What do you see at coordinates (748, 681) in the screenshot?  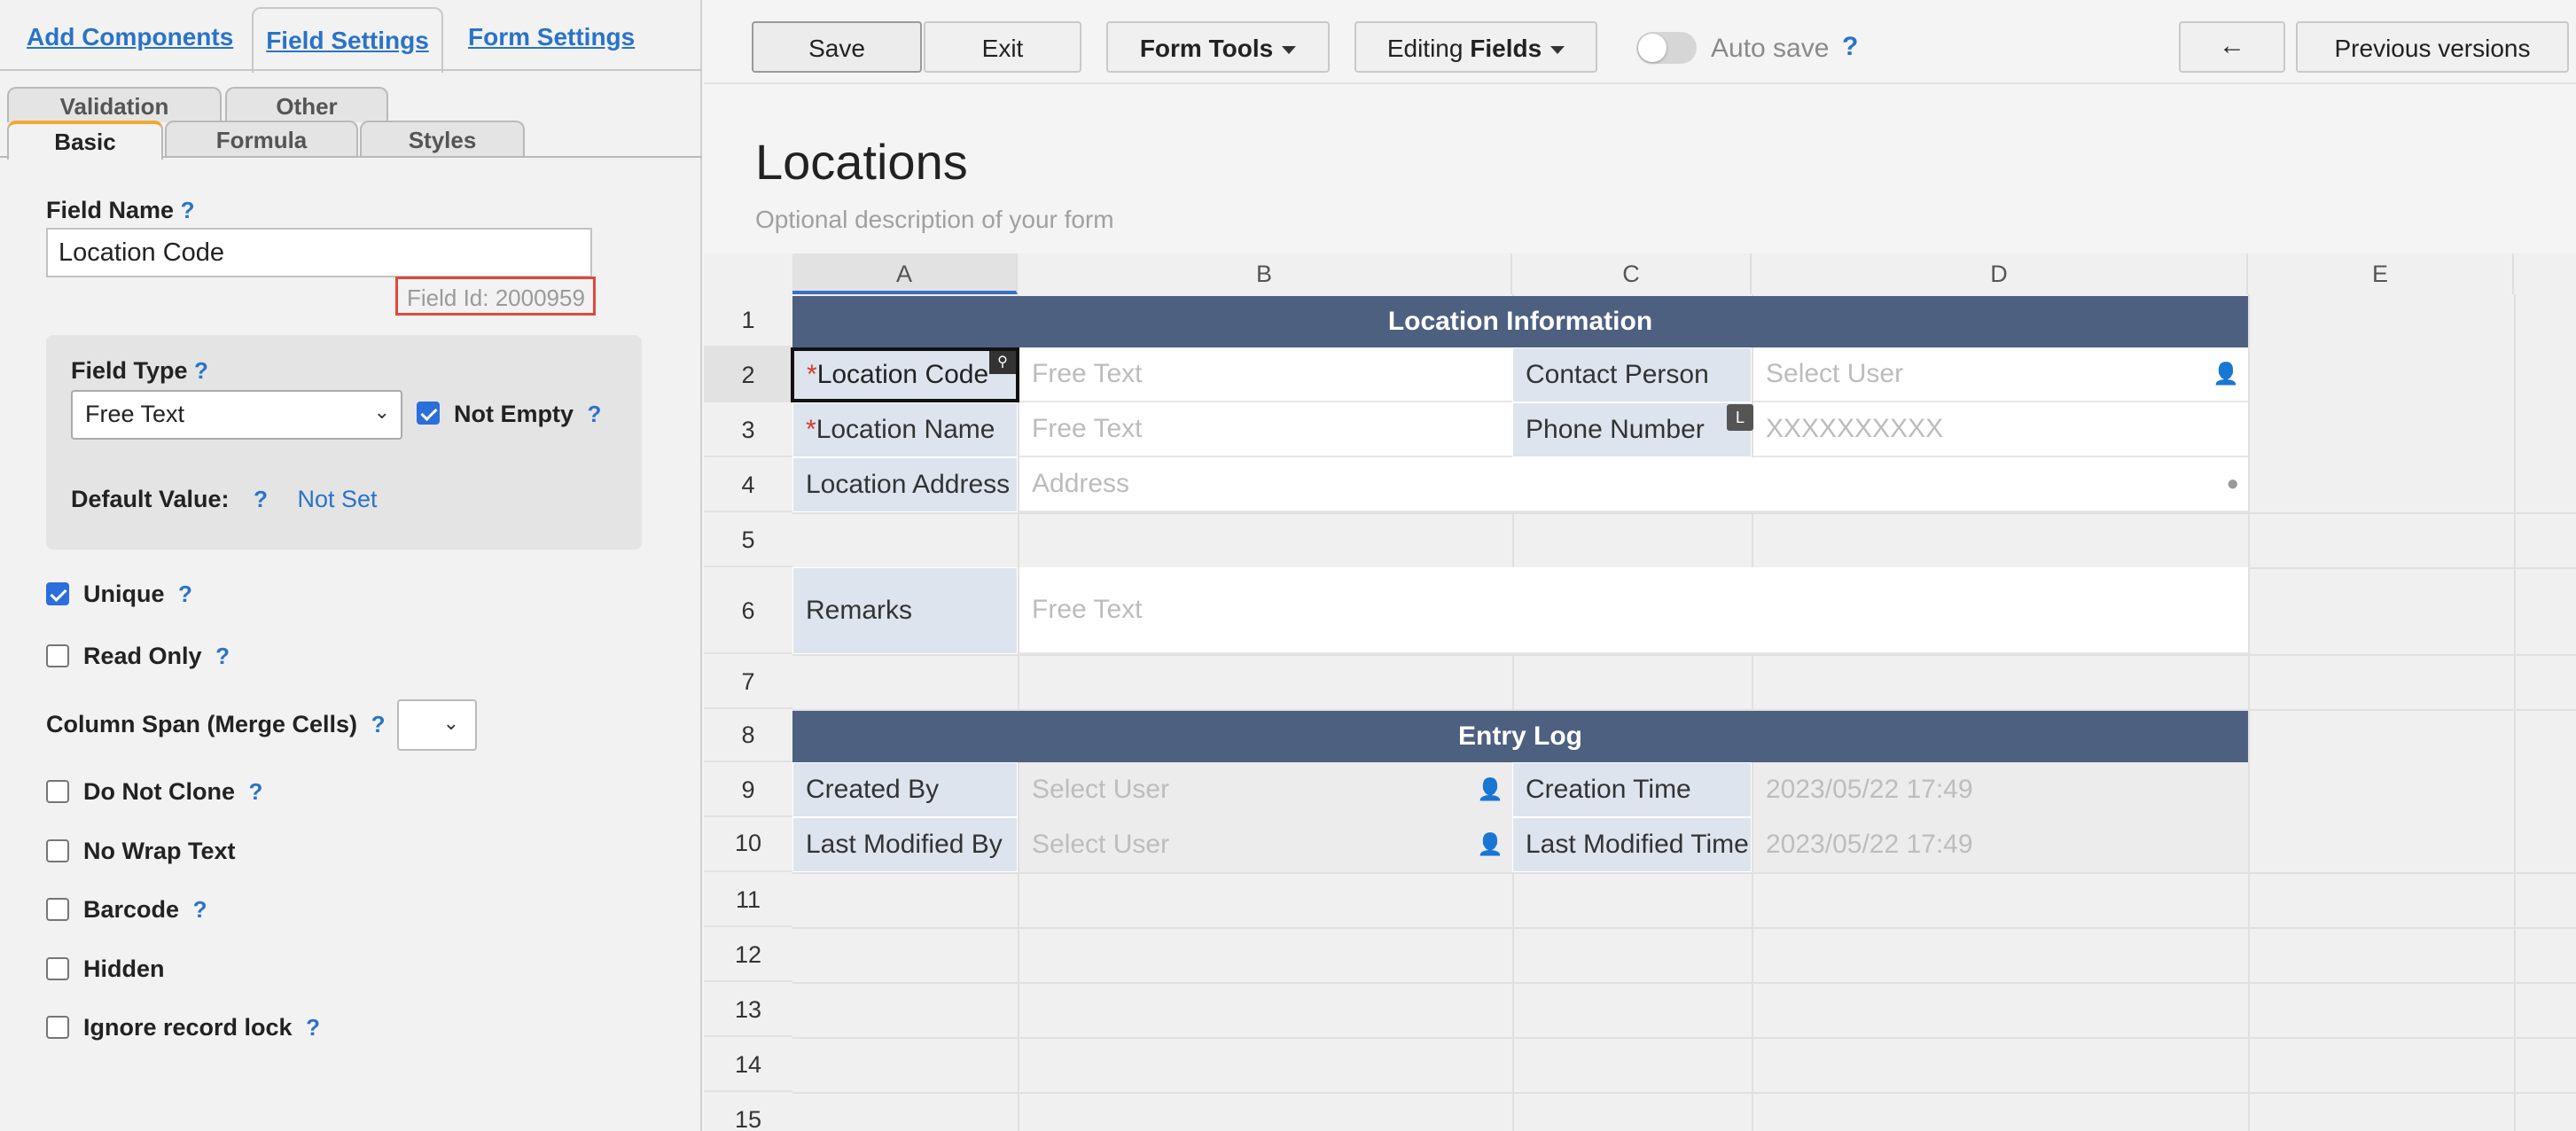 I see `row-header: 7` at bounding box center [748, 681].